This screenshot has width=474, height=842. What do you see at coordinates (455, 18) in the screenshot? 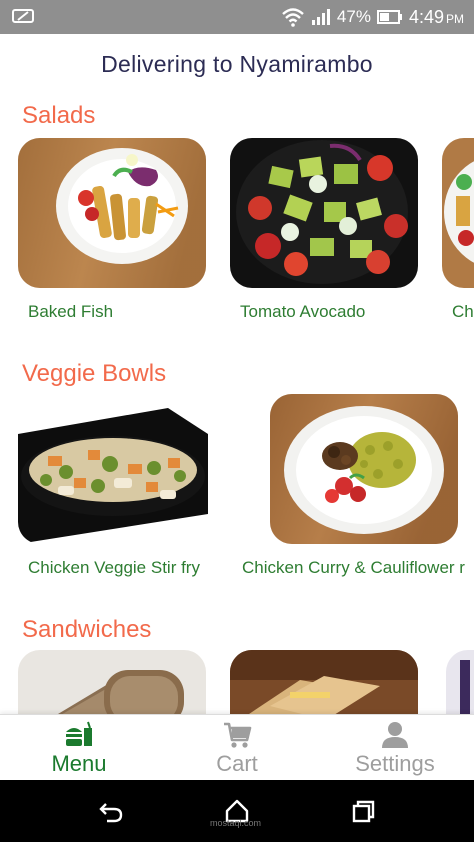
I see `clock-ampm: PM` at bounding box center [455, 18].